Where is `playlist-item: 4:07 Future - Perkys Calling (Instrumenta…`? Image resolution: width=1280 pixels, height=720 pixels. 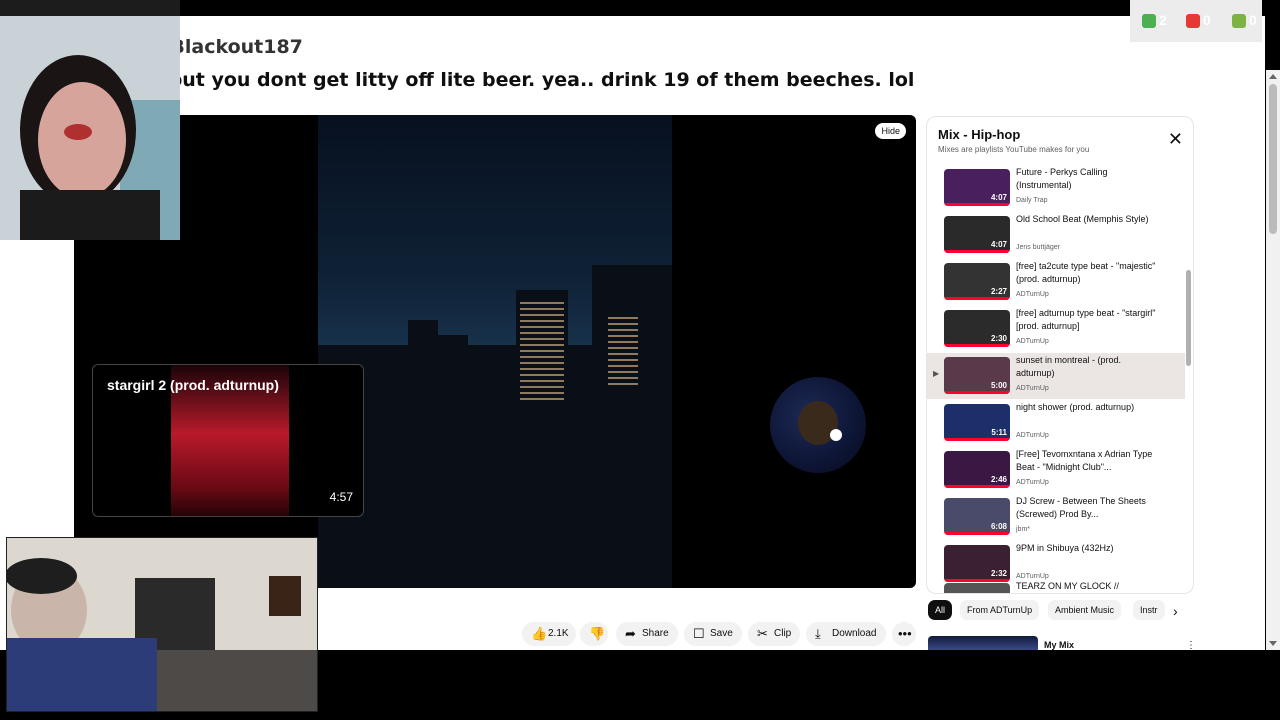
playlist-item: 4:07 Future - Perkys Calling (Instrumenta… is located at coordinates (1056, 188).